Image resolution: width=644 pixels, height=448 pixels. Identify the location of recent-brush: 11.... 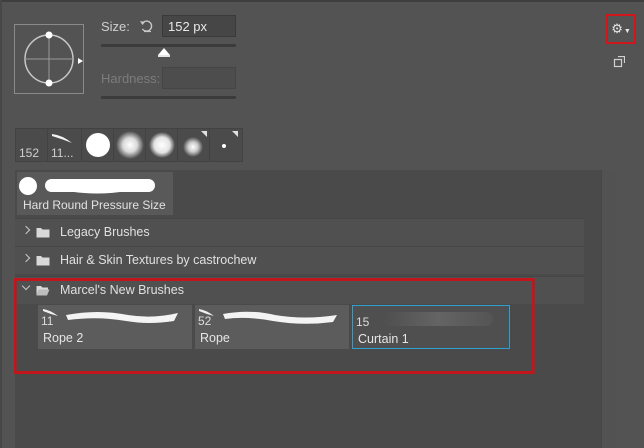
(65, 145).